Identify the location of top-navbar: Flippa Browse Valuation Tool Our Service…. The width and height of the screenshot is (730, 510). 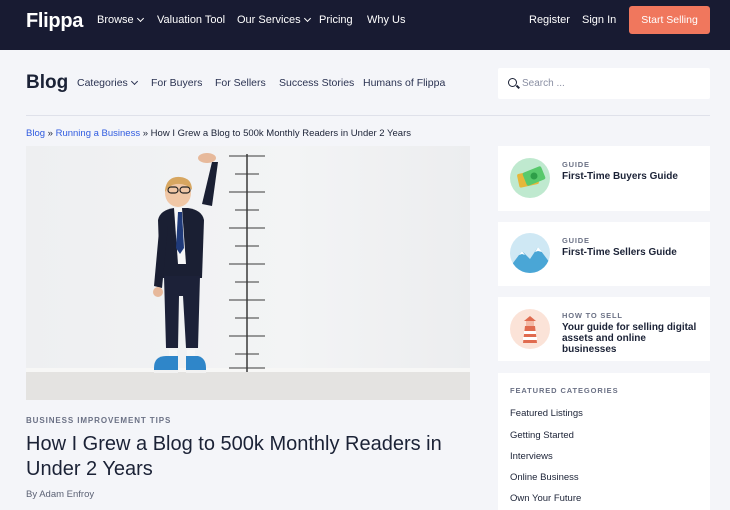
(365, 25).